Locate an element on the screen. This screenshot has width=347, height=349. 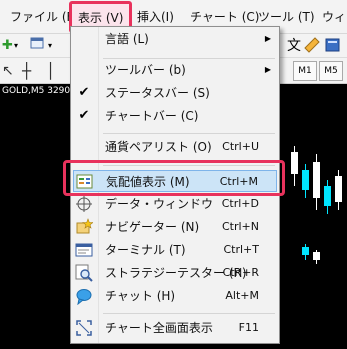
menu-item-shortcut: Ctrl+M is located at coordinates (238, 181).